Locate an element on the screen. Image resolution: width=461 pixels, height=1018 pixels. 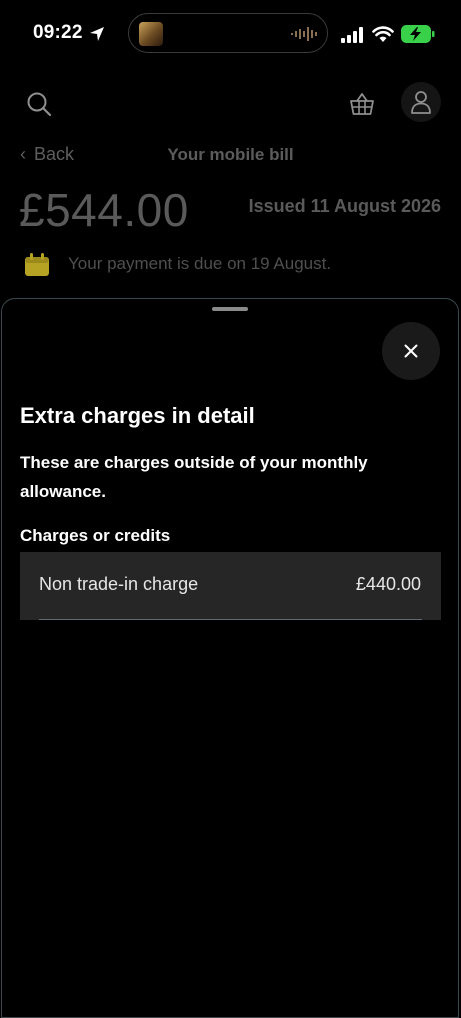
sheet-title: Extra charges in detail is located at coordinates (137, 415).